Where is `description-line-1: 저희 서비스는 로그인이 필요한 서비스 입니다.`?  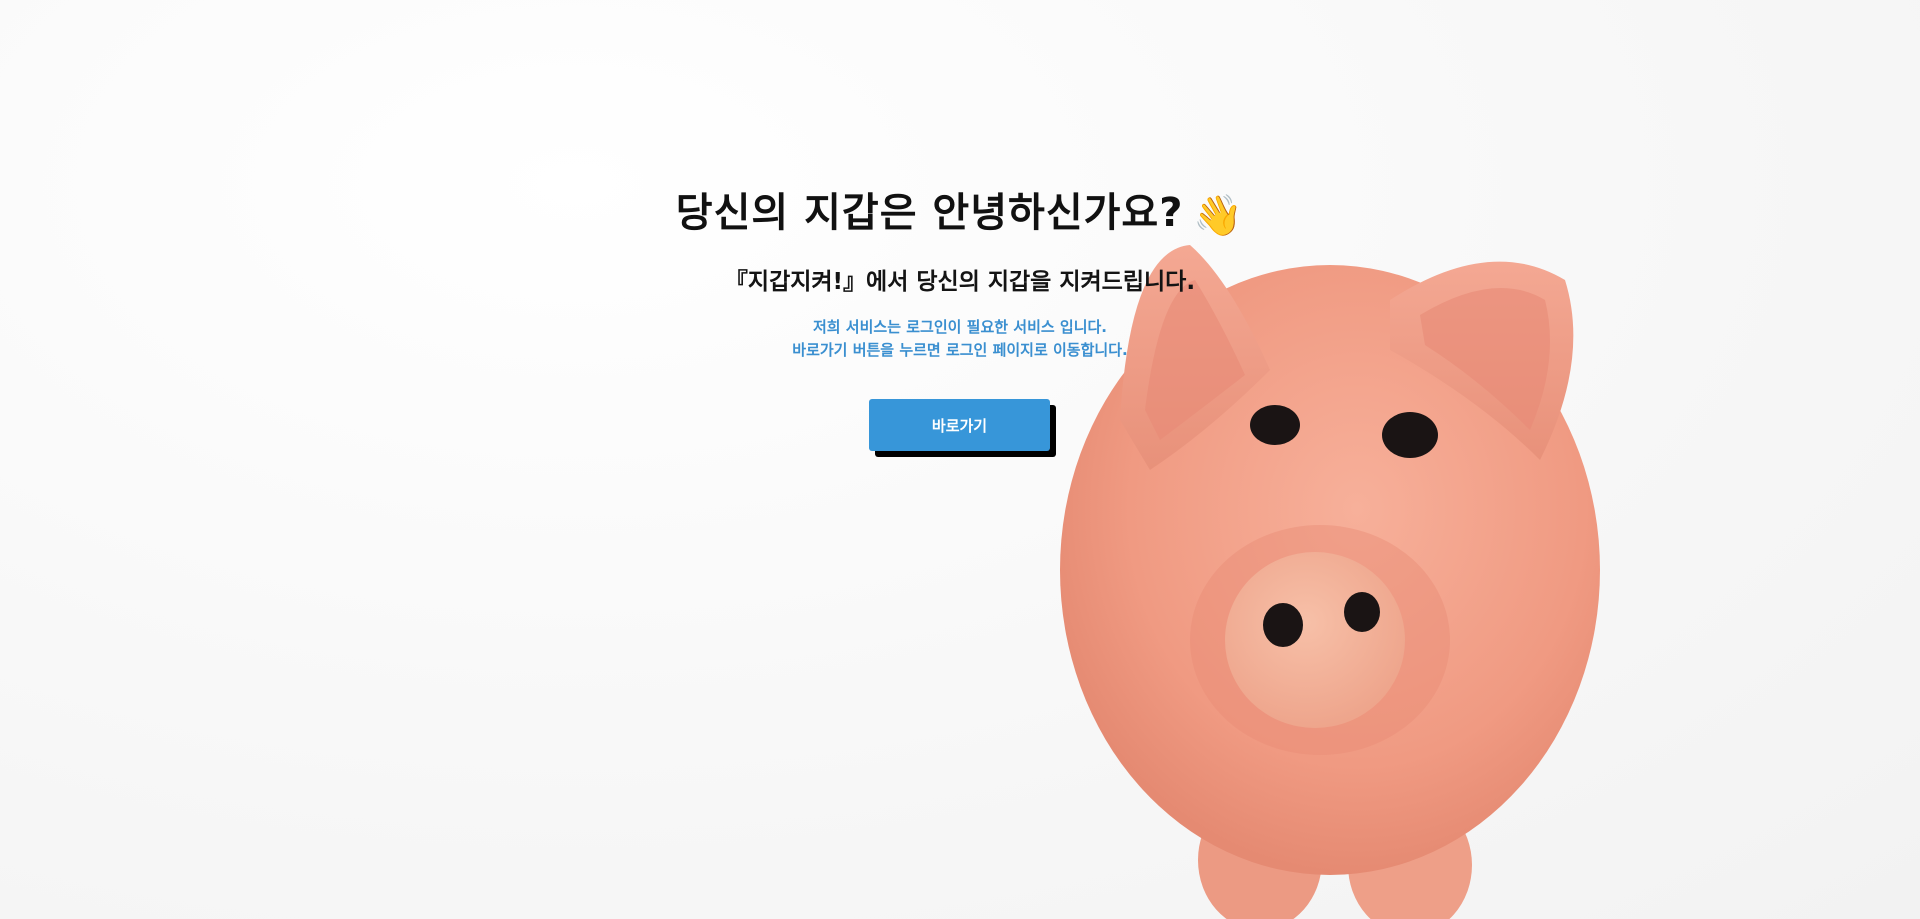
description-line-1: 저희 서비스는 로그인이 필요한 서비스 입니다. is located at coordinates (959, 327).